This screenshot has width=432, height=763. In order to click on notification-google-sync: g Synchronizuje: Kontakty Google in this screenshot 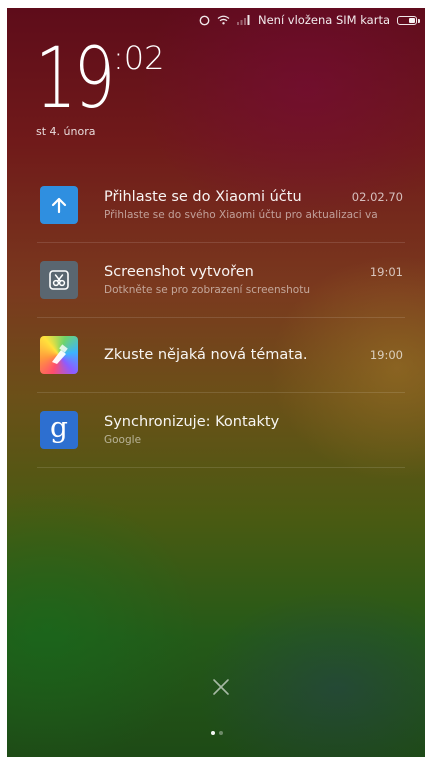, I will do `click(221, 430)`.